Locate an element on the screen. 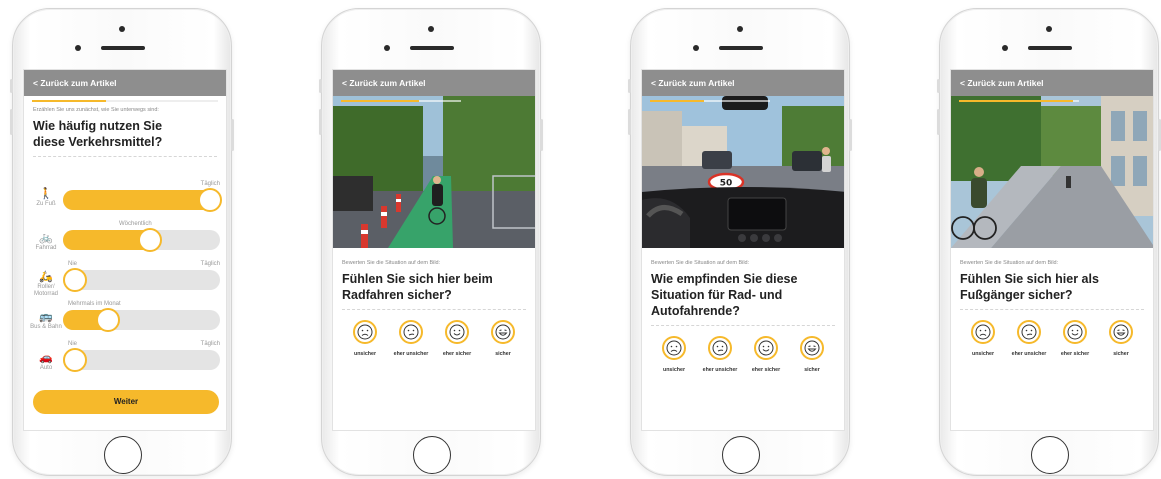 This screenshot has width=1161, height=479. situation-photo-car-view: 50 is located at coordinates (743, 172).